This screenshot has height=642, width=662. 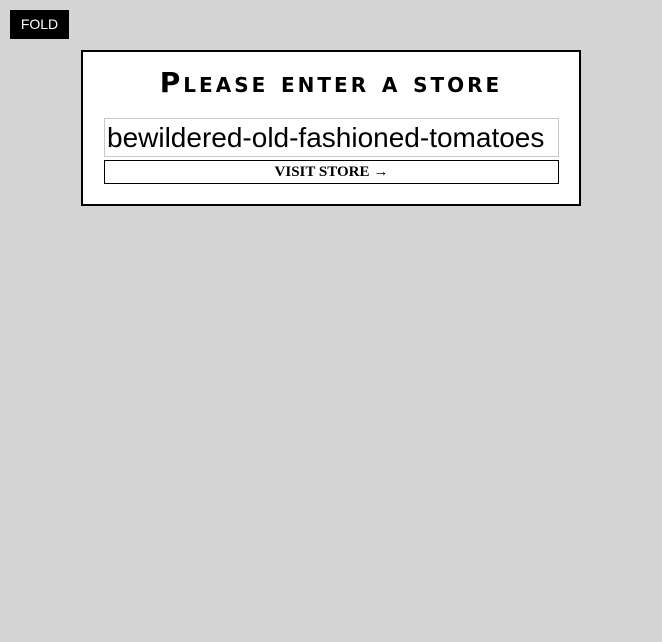 I want to click on fold-button: FOLD, so click(x=39, y=24).